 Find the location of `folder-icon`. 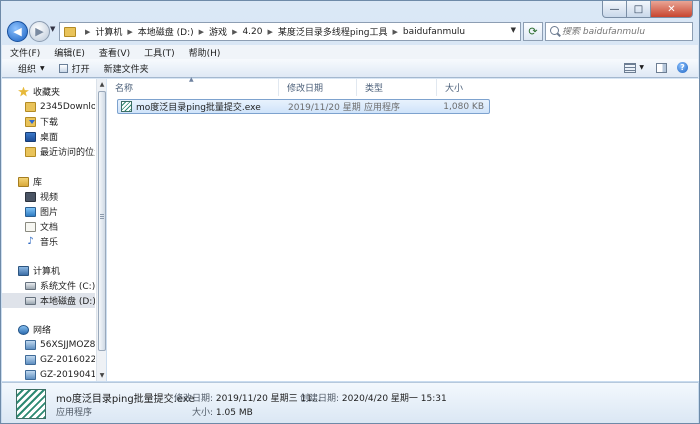

folder-icon is located at coordinates (30, 106).